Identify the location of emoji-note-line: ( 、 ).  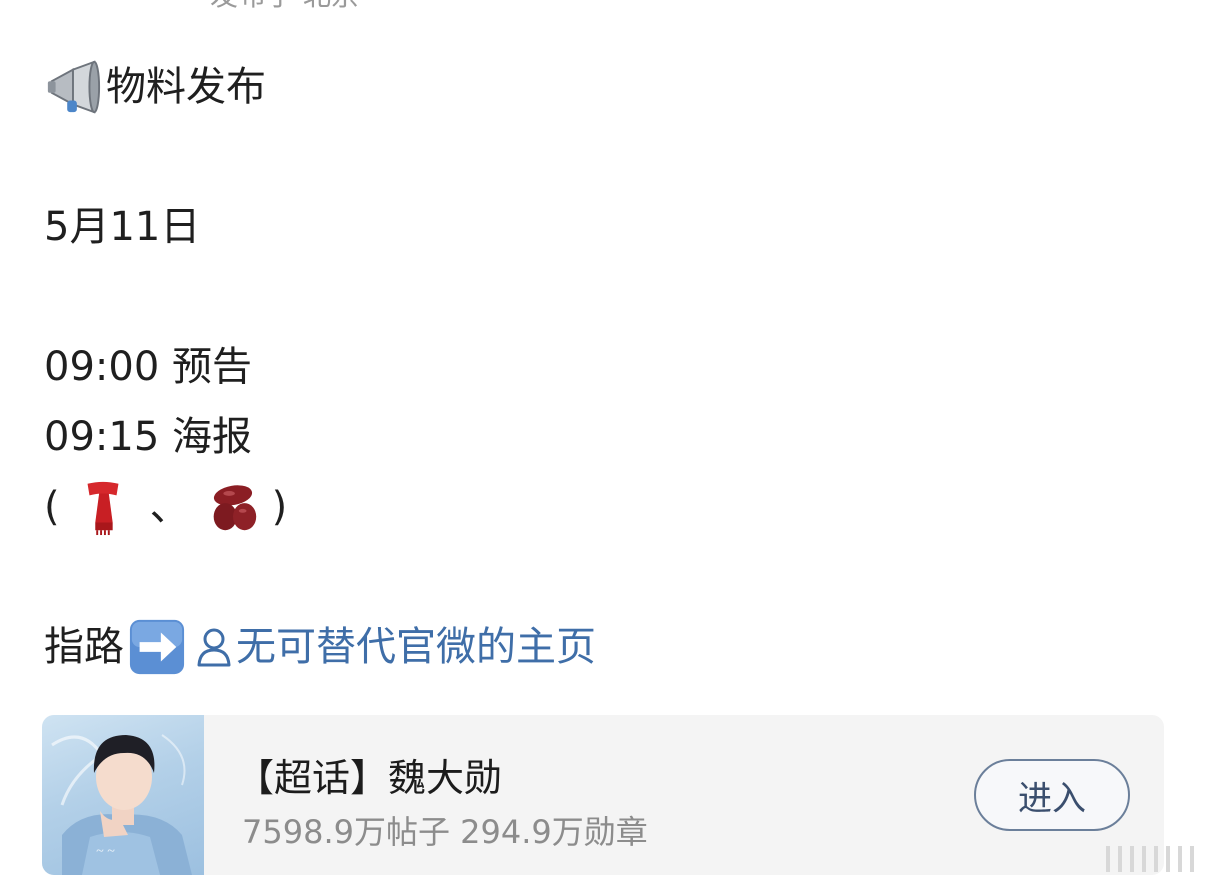
(604, 507).